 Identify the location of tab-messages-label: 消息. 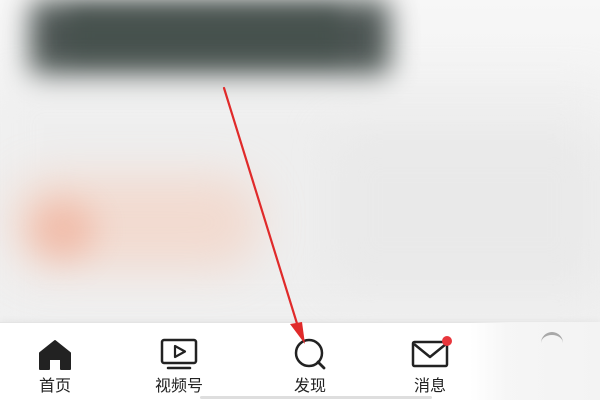
(429, 385).